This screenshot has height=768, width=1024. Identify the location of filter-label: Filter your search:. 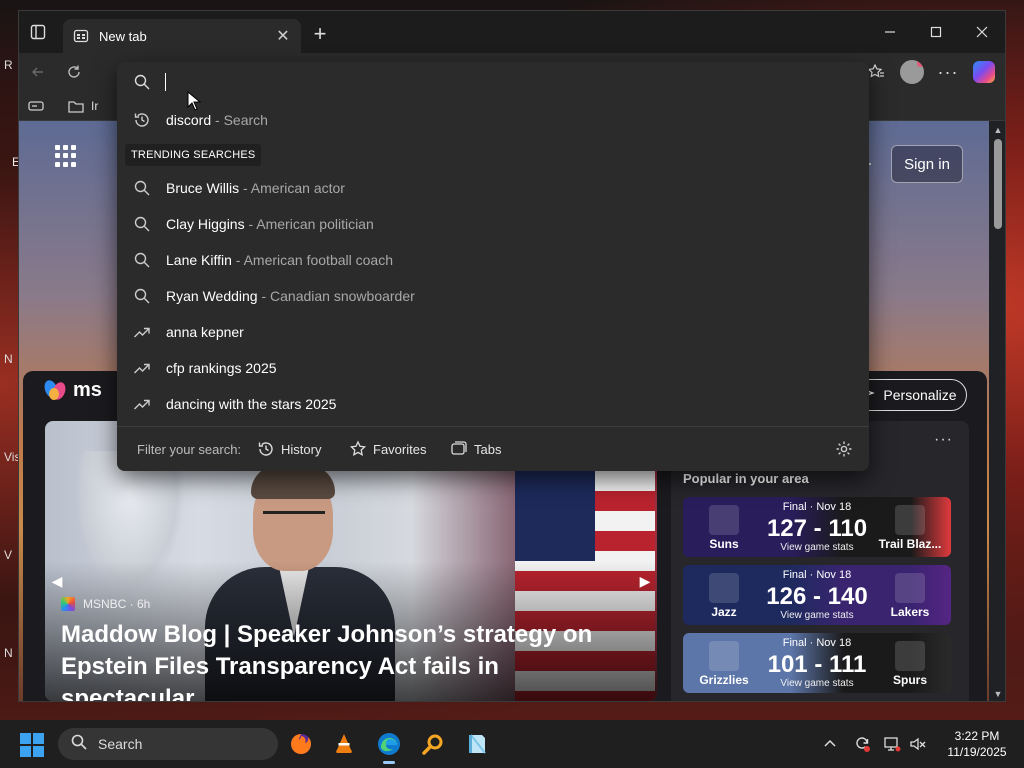
(189, 449).